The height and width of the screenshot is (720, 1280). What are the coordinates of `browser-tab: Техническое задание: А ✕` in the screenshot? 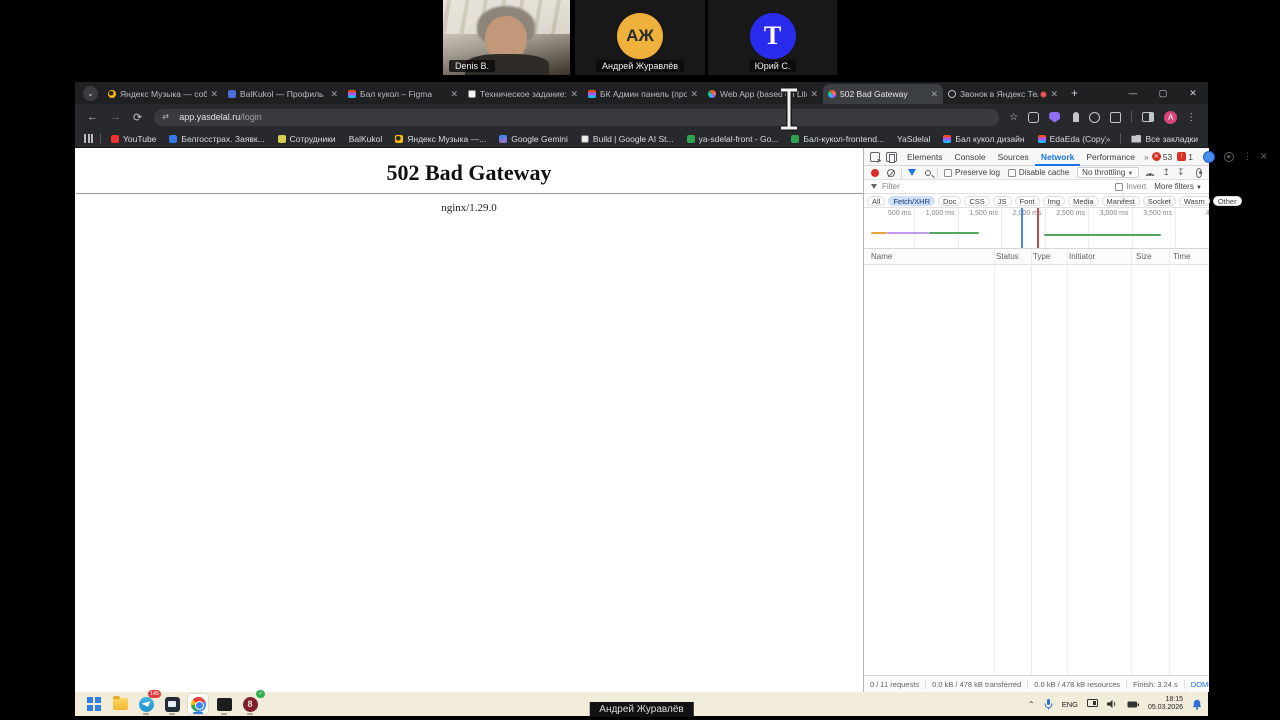 It's located at (523, 94).